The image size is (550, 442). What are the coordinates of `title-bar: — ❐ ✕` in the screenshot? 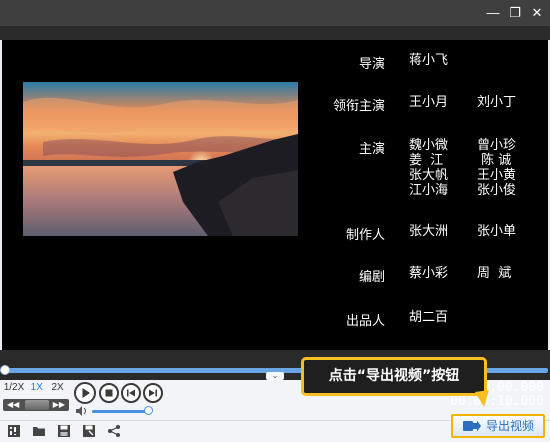 It's located at (275, 13).